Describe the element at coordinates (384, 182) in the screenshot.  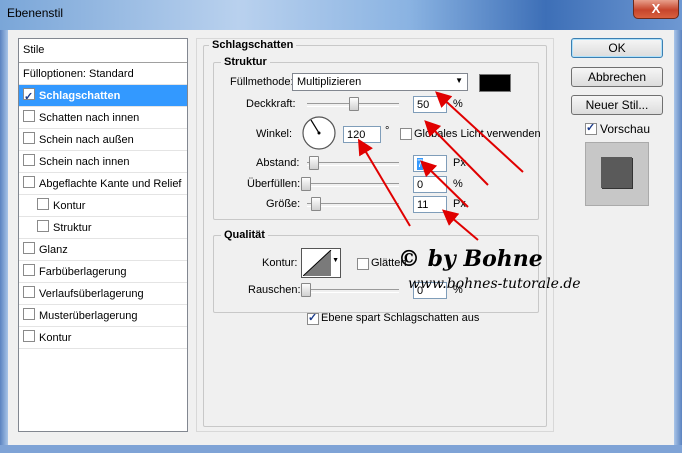
I see `arrow-to-angle` at that location.